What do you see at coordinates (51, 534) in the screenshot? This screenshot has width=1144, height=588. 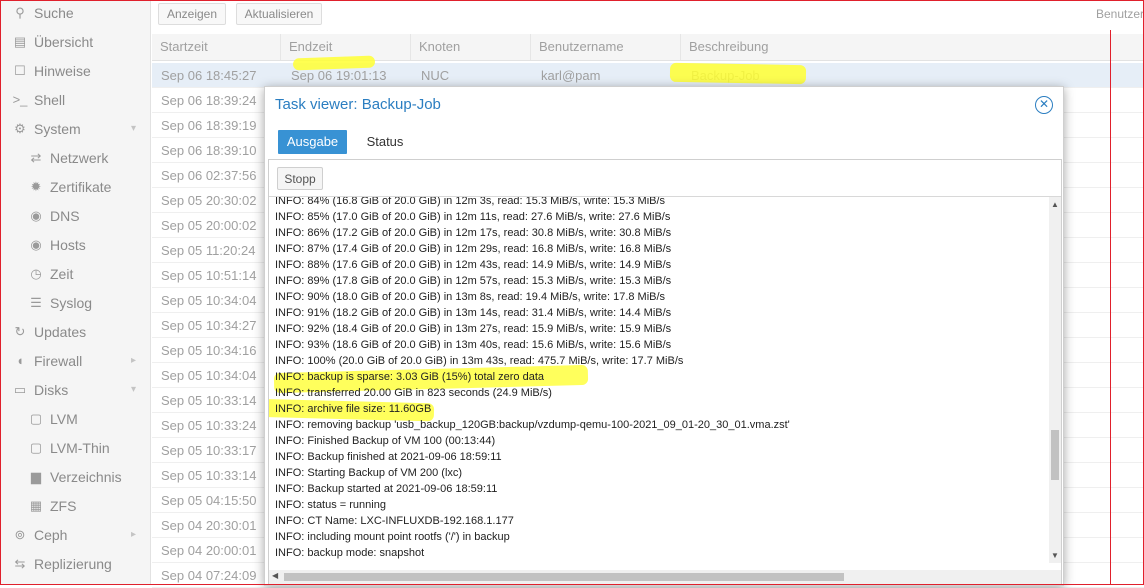 I see `sidebar-item-label: Ceph` at bounding box center [51, 534].